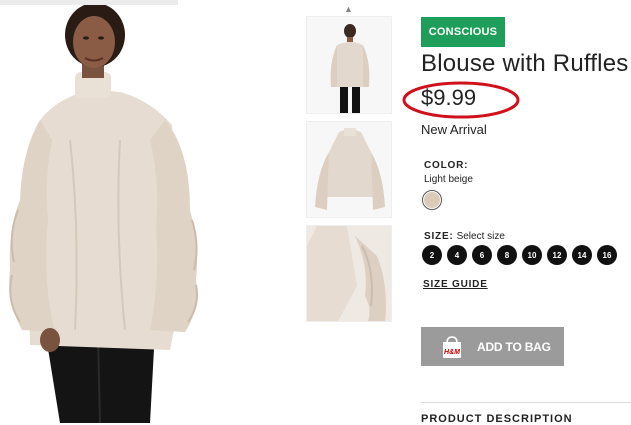 The image size is (631, 425). Describe the element at coordinates (455, 284) in the screenshot. I see `size-guide-link: SIZE GUIDE` at that location.